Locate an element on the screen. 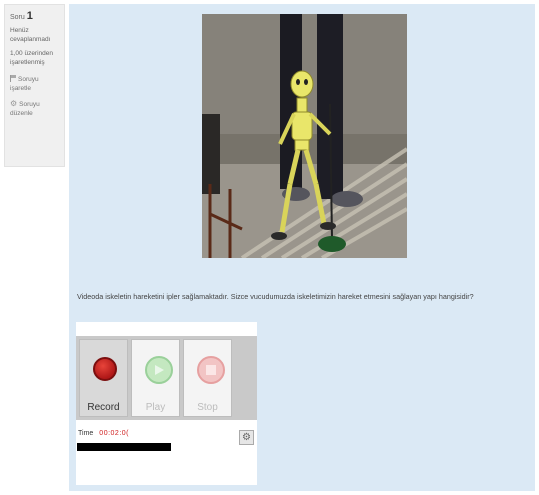  time-label: Time is located at coordinates (86, 433).